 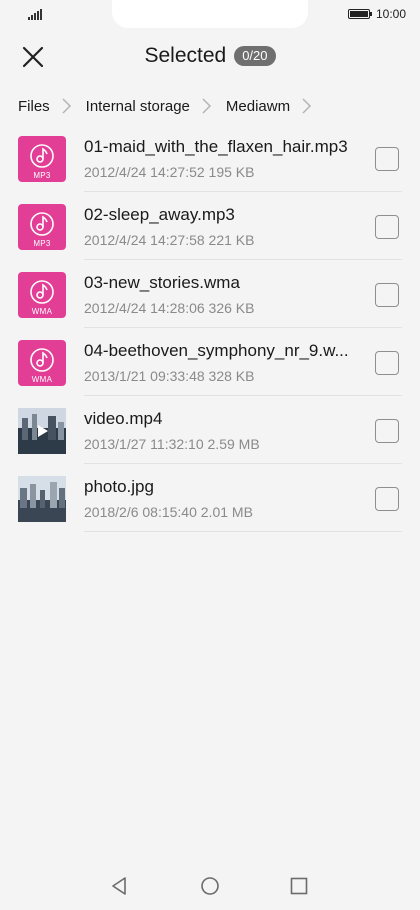 I want to click on home-circle-icon, so click(x=210, y=886).